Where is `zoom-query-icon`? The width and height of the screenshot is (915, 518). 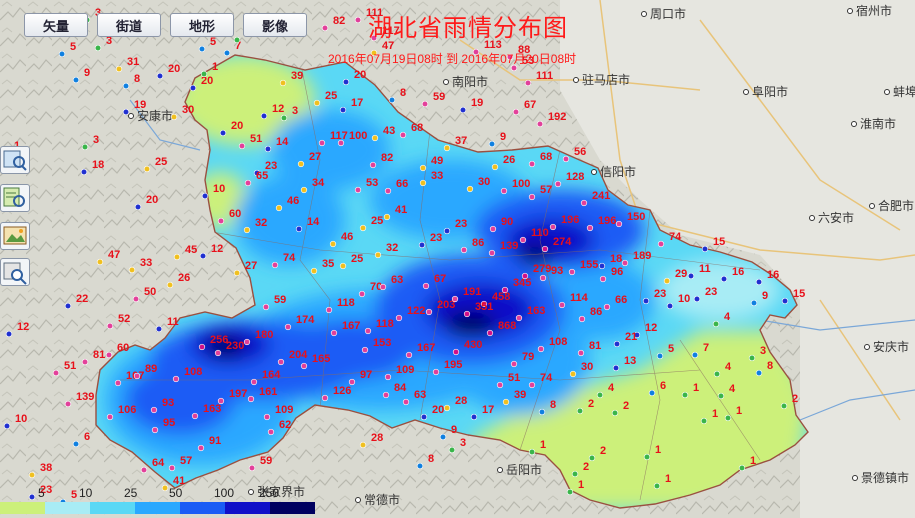
zoom-query-icon is located at coordinates (15, 160).